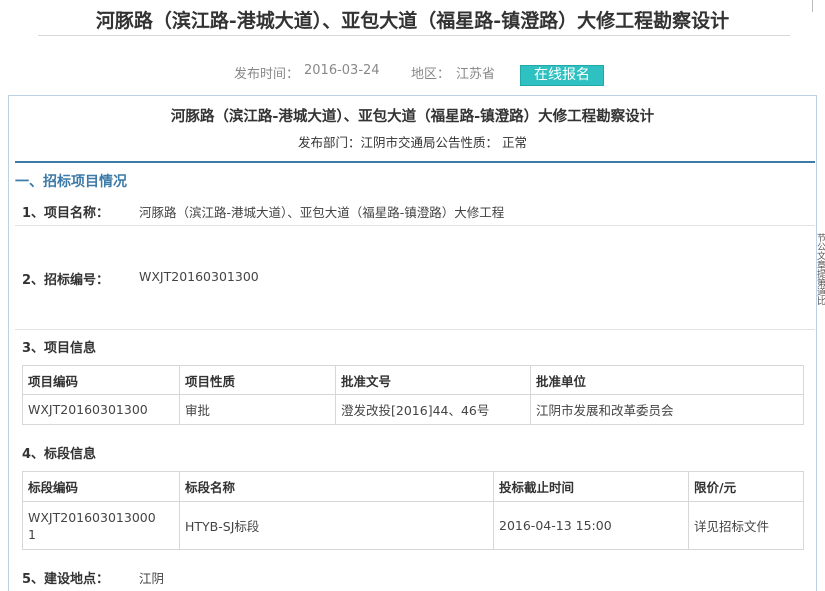 The height and width of the screenshot is (591, 825). I want to click on project-name-label: 1、项目名称：, so click(66, 213).